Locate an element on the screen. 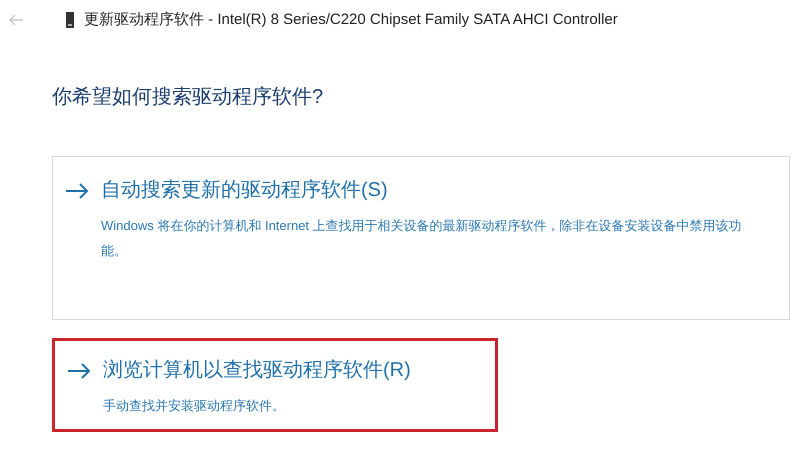 This screenshot has height=451, width=800. option-description: Windows 将在你的计算机和 Internet 上查找用于相关设备的最新驱动程序软件，除非在设备安装设备中禁用该功能。 is located at coordinates (422, 238).